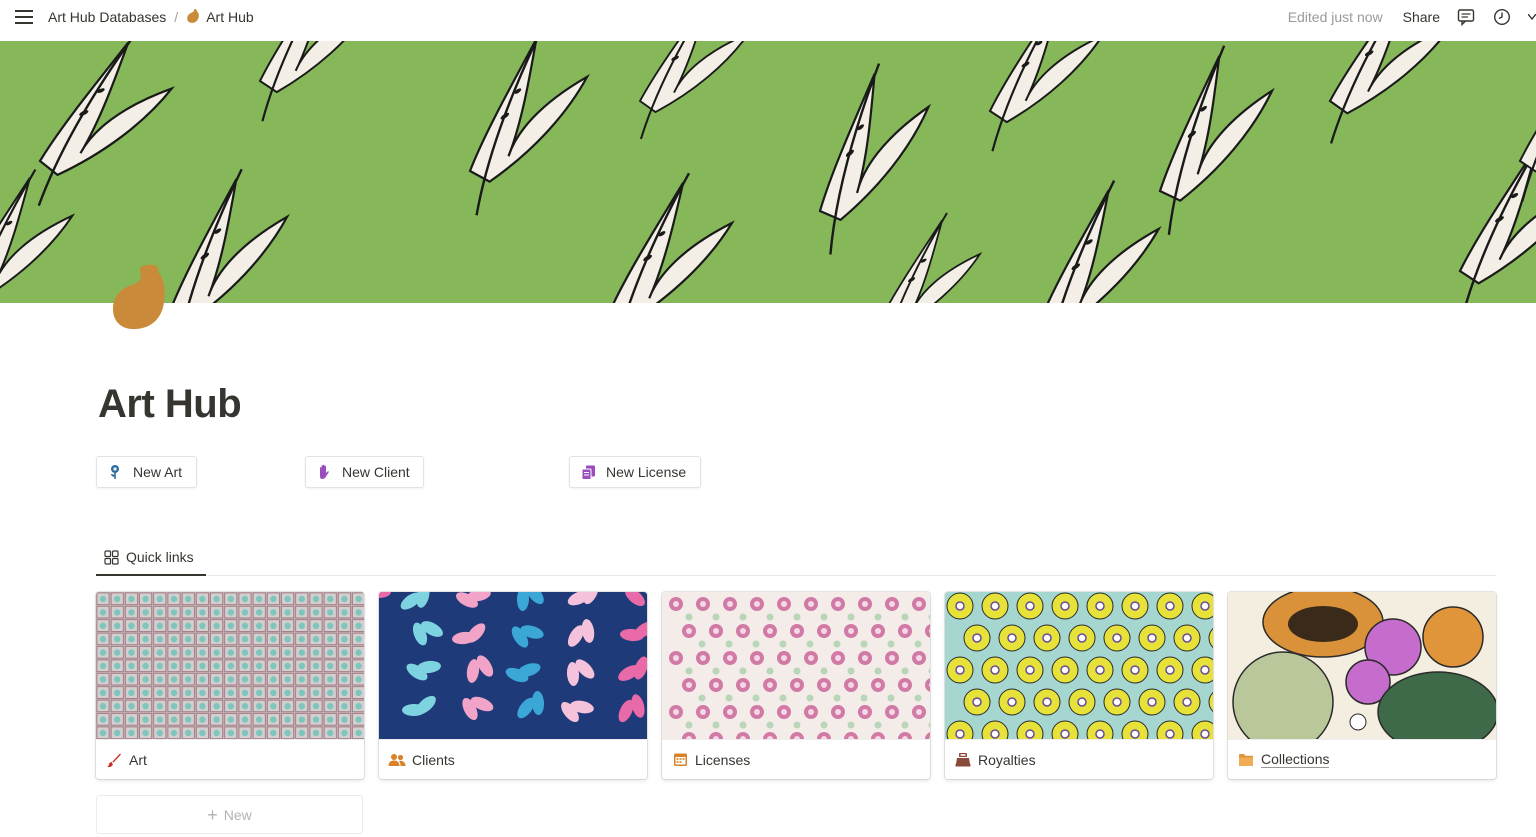 This screenshot has height=837, width=1536. What do you see at coordinates (646, 472) in the screenshot?
I see `new-license-label: New License` at bounding box center [646, 472].